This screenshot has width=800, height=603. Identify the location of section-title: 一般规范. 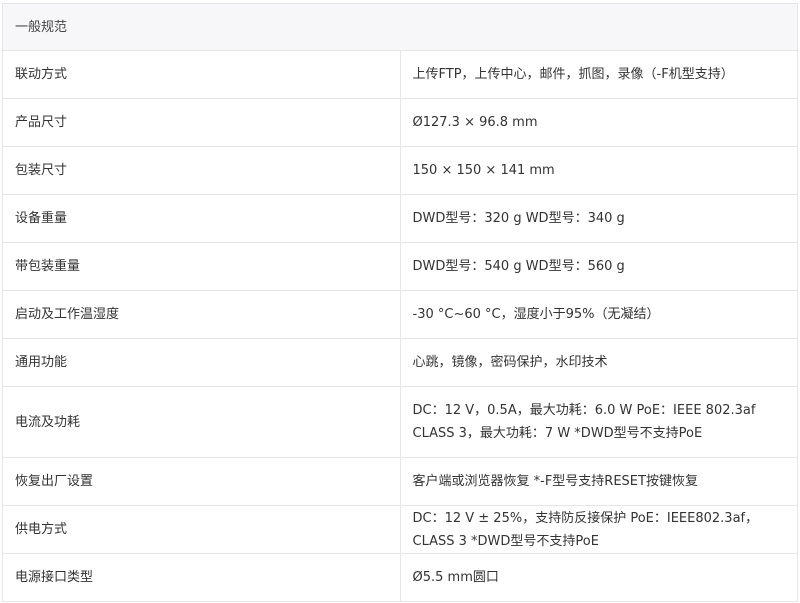
(400, 27).